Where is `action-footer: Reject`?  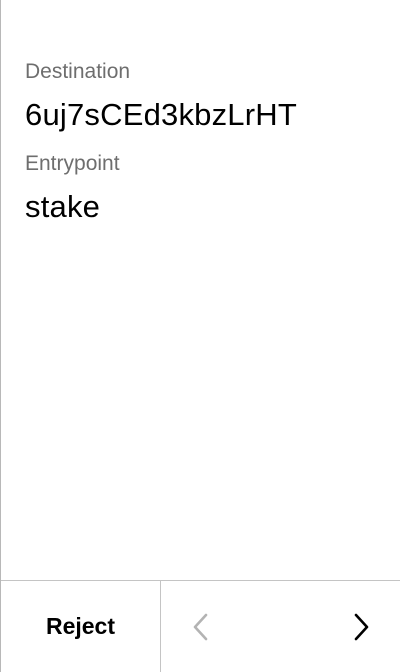
action-footer: Reject is located at coordinates (200, 626).